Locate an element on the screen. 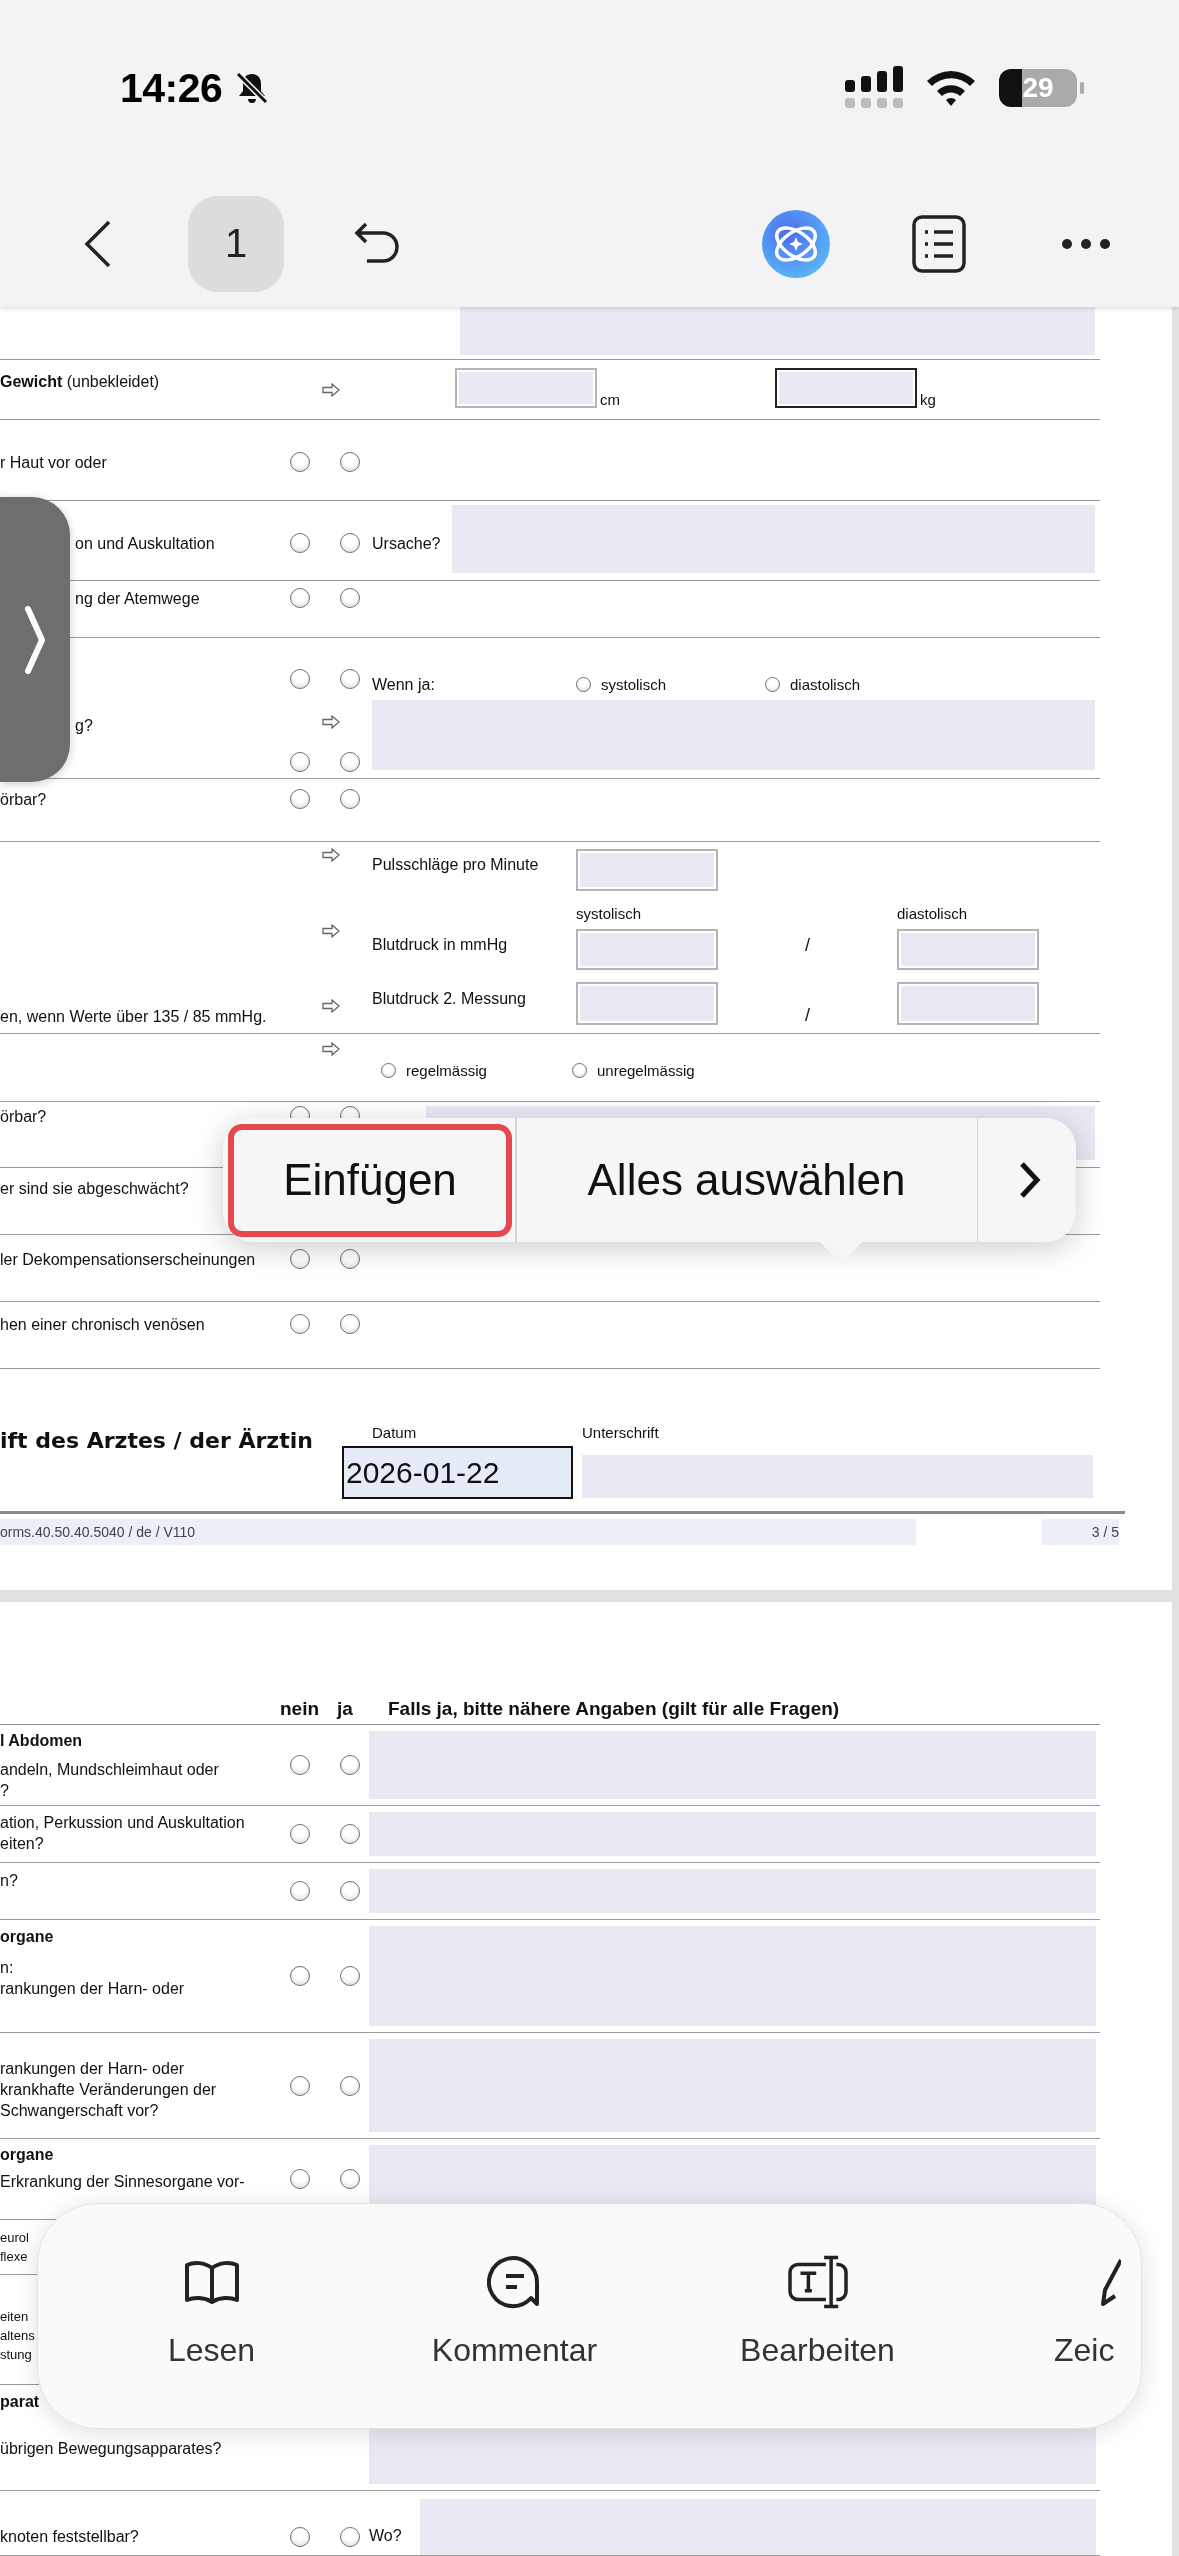  wifi-icon is located at coordinates (951, 88).